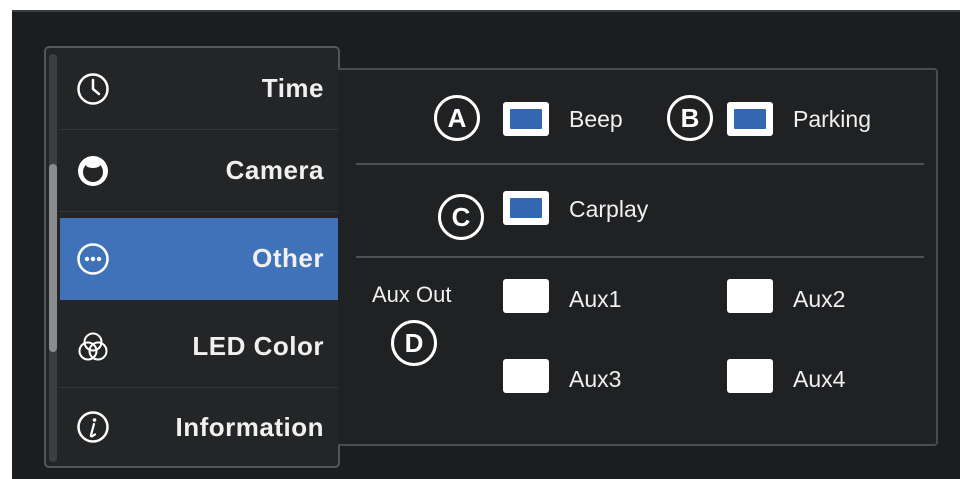 The image size is (960, 479). Describe the element at coordinates (819, 379) in the screenshot. I see `aux4-label: Aux4` at that location.